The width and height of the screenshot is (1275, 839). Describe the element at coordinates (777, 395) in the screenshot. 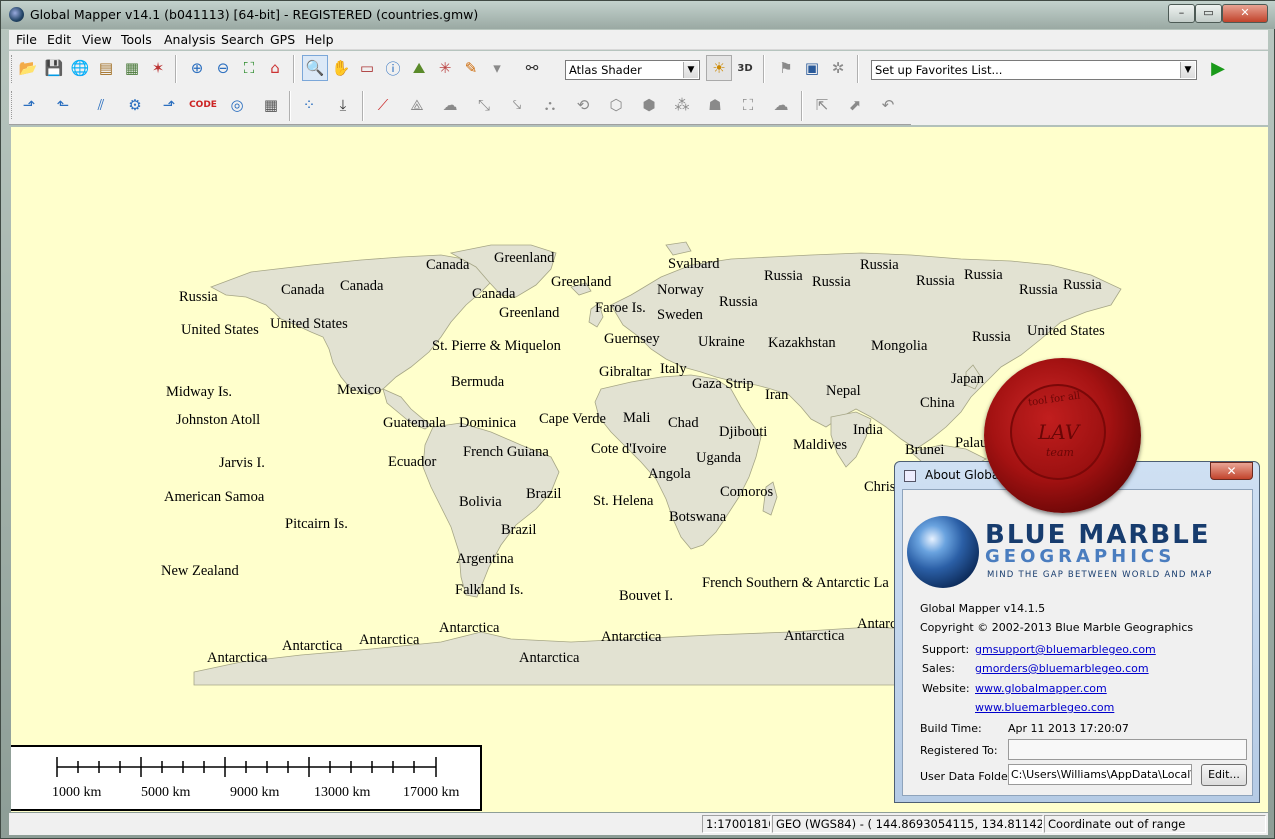

I see `map-label: Iran` at that location.